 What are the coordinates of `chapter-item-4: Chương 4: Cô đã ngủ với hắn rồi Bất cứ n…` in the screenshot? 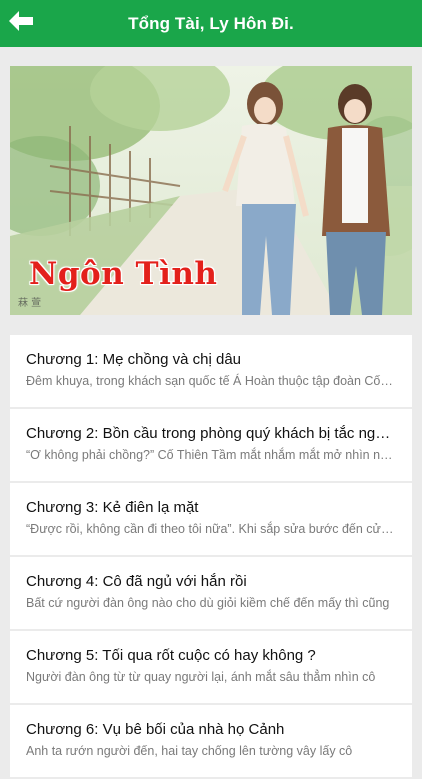 It's located at (211, 593).